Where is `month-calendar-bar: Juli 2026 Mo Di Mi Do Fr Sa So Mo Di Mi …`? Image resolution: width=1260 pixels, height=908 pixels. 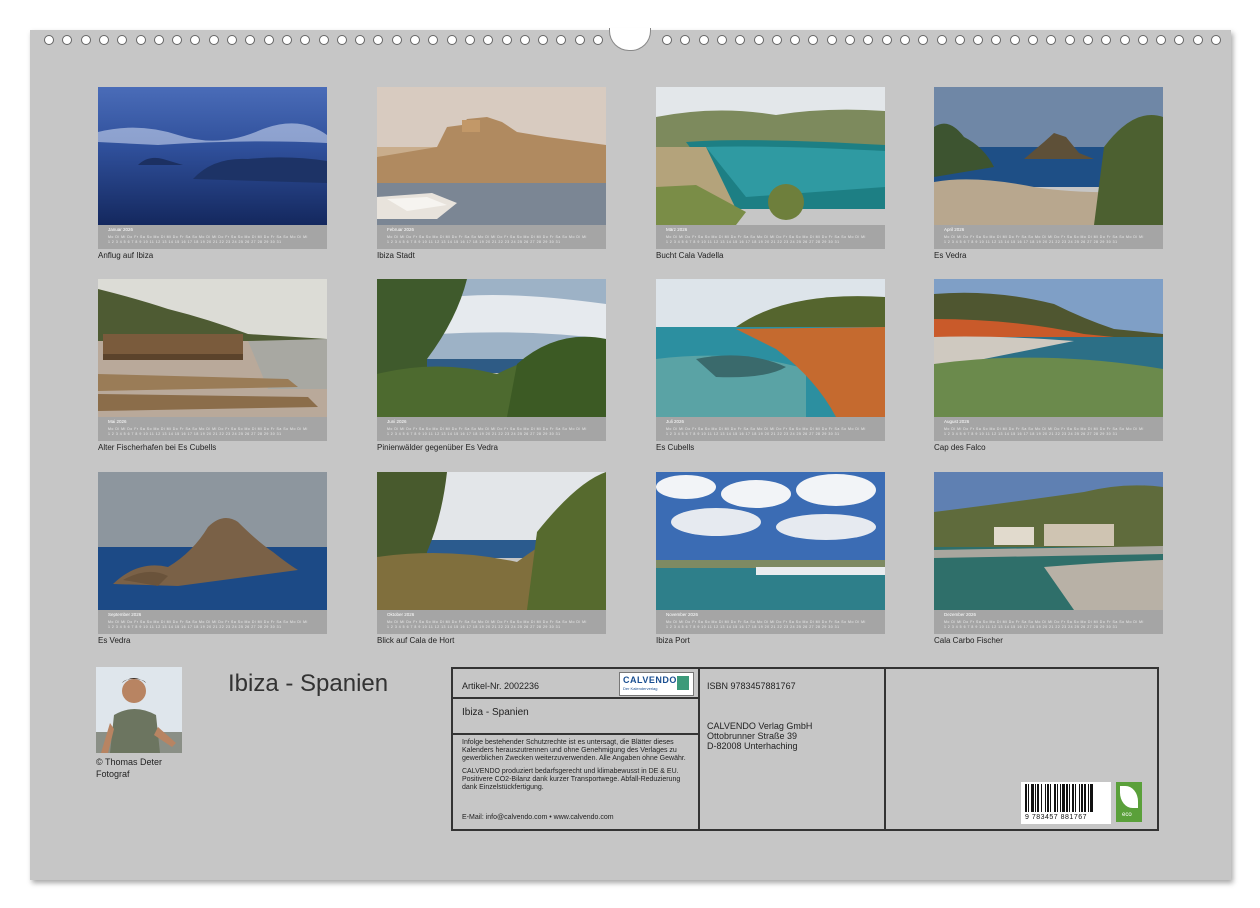
month-calendar-bar: Juli 2026 Mo Di Mi Do Fr Sa So Mo Di Mi … is located at coordinates (770, 429).